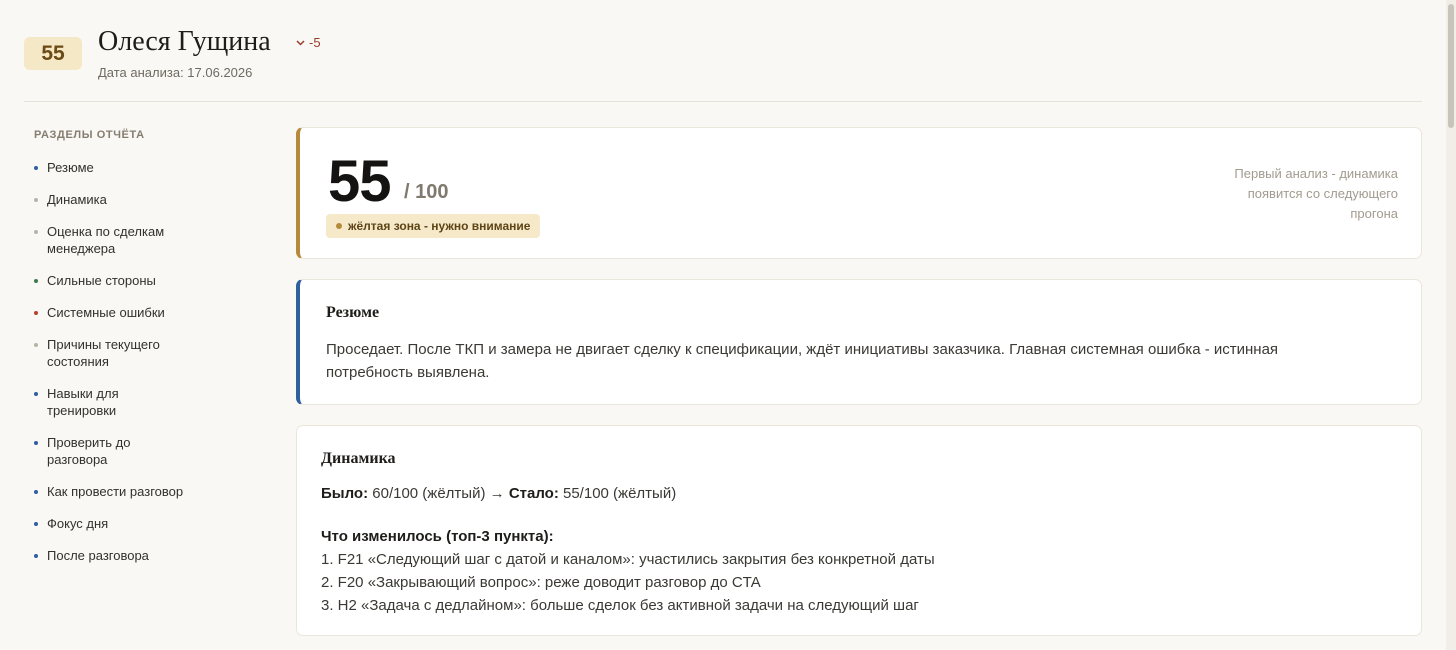  What do you see at coordinates (358, 458) in the screenshot?
I see `dynamics-title: Динамика` at bounding box center [358, 458].